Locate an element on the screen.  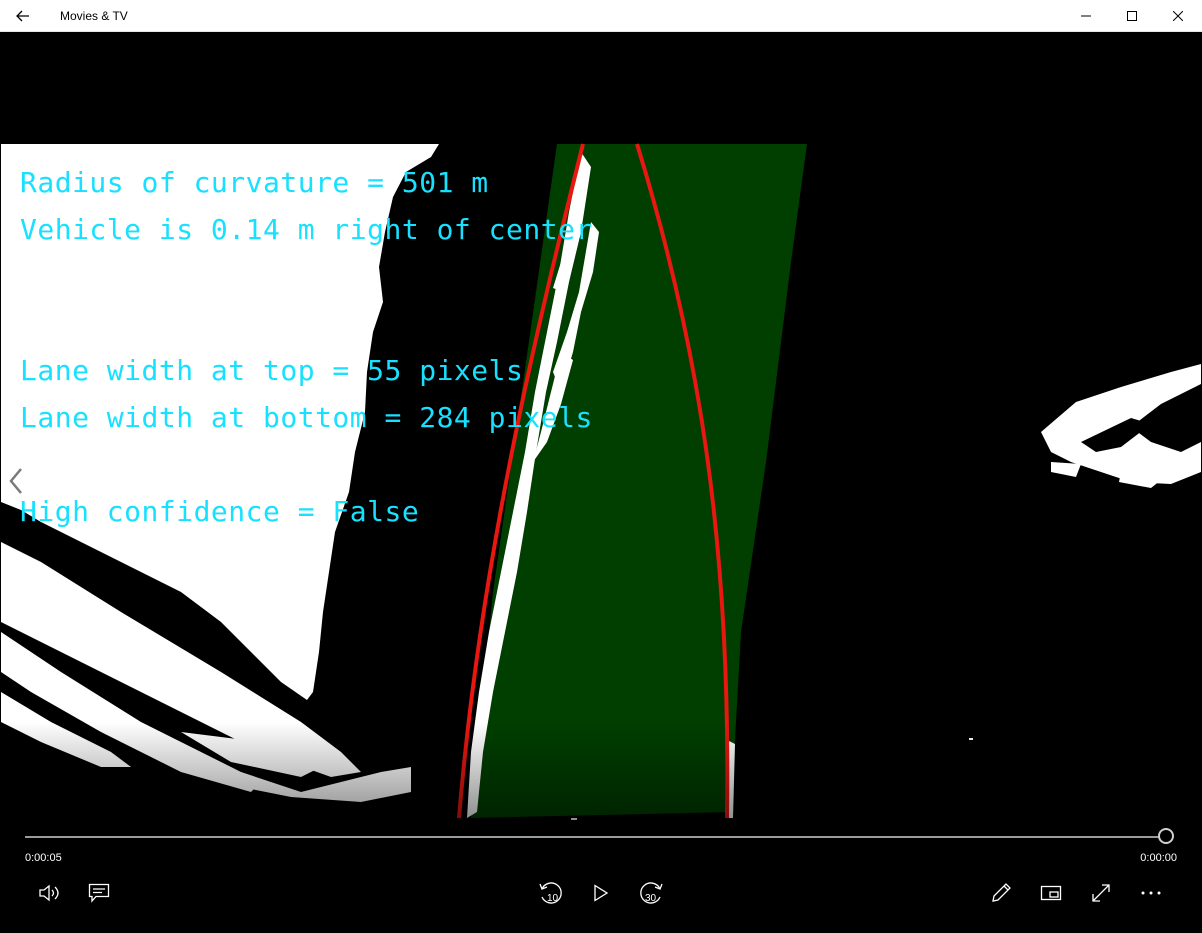
volume-icon is located at coordinates (49, 893).